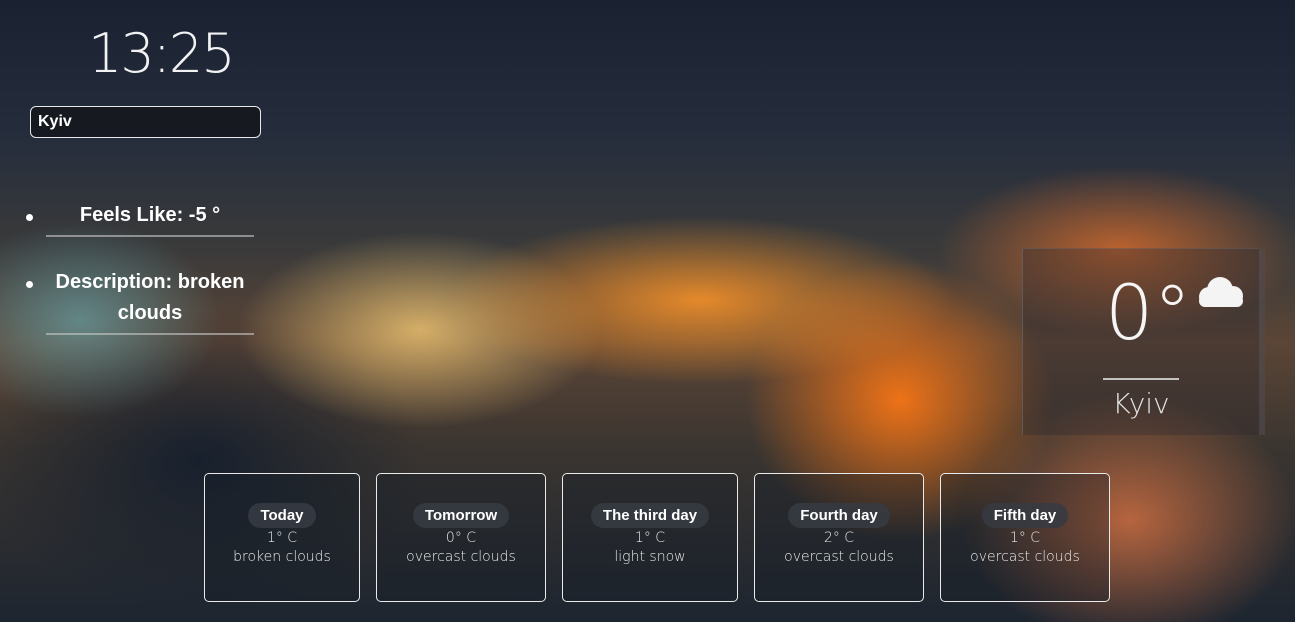 The width and height of the screenshot is (1295, 622). I want to click on forecast-card-today: Today 1° C broken clouds, so click(282, 537).